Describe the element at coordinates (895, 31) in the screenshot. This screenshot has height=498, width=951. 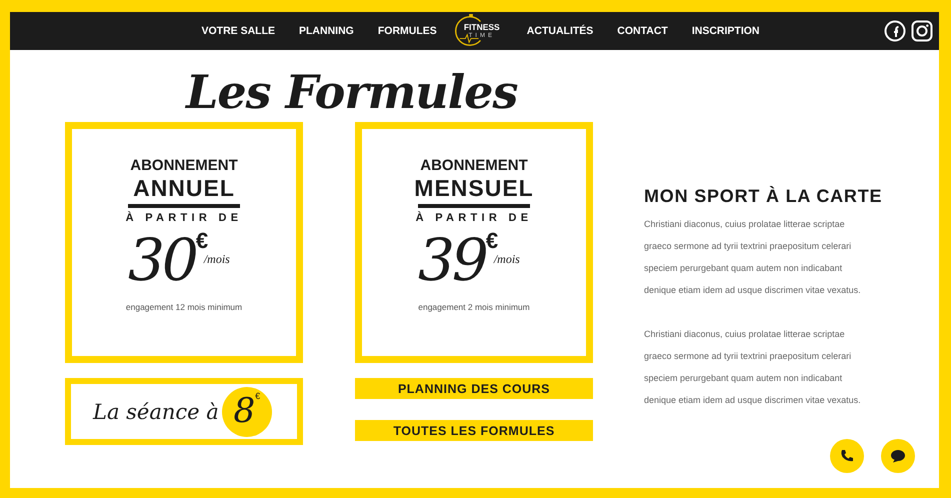
I see `facebook-icon` at that location.